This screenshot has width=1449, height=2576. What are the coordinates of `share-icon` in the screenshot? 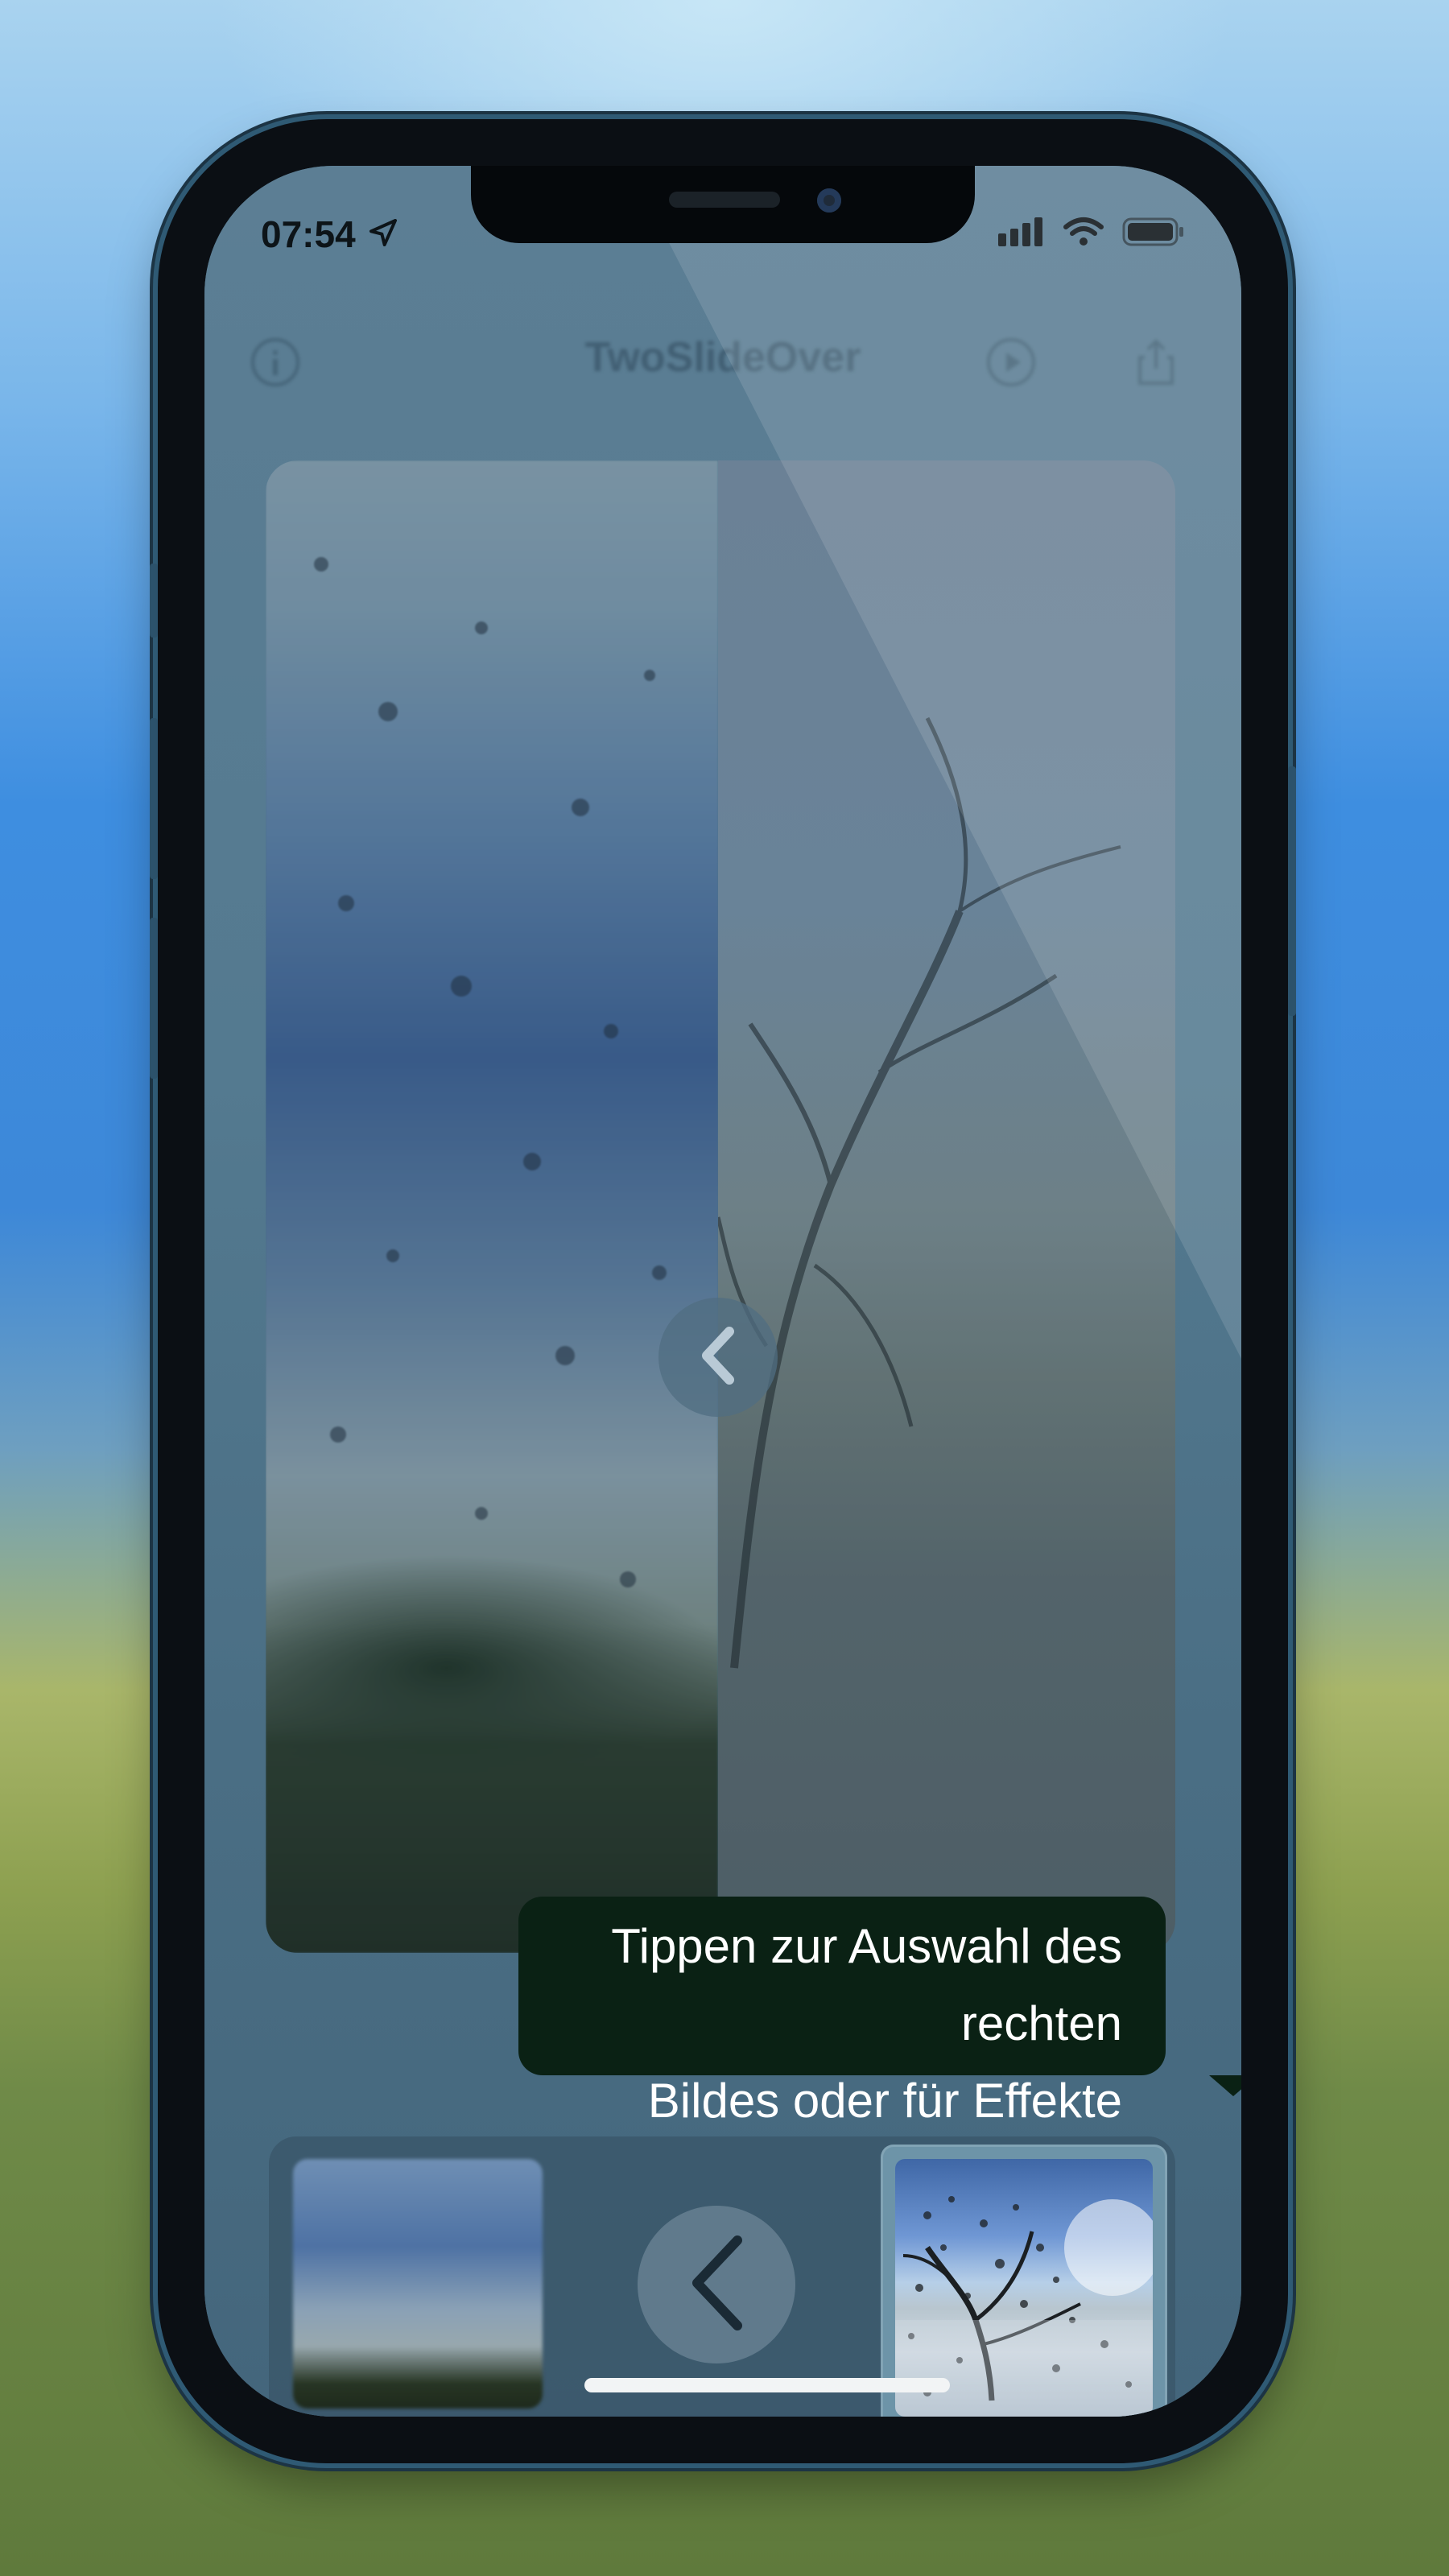 It's located at (1156, 362).